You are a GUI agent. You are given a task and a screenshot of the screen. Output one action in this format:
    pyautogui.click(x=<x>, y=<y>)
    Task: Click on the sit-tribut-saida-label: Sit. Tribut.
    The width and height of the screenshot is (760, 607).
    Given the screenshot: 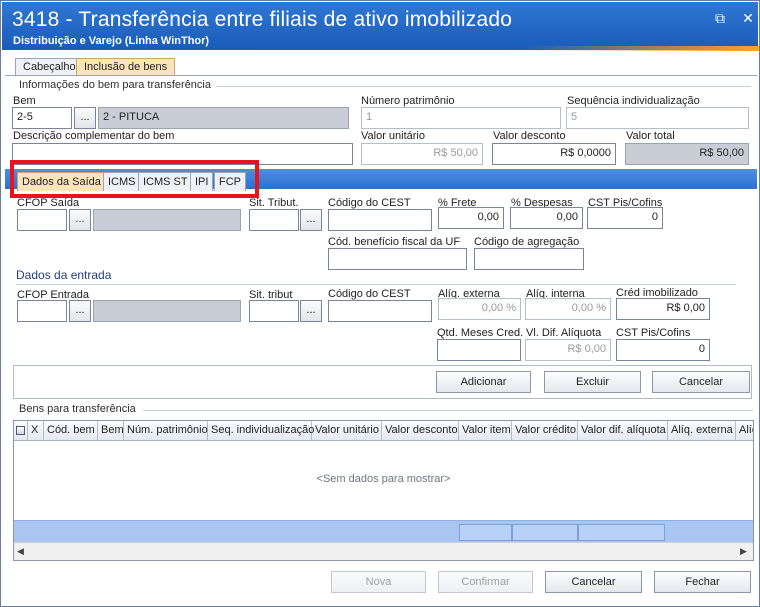 What is the action you would take?
    pyautogui.click(x=274, y=203)
    